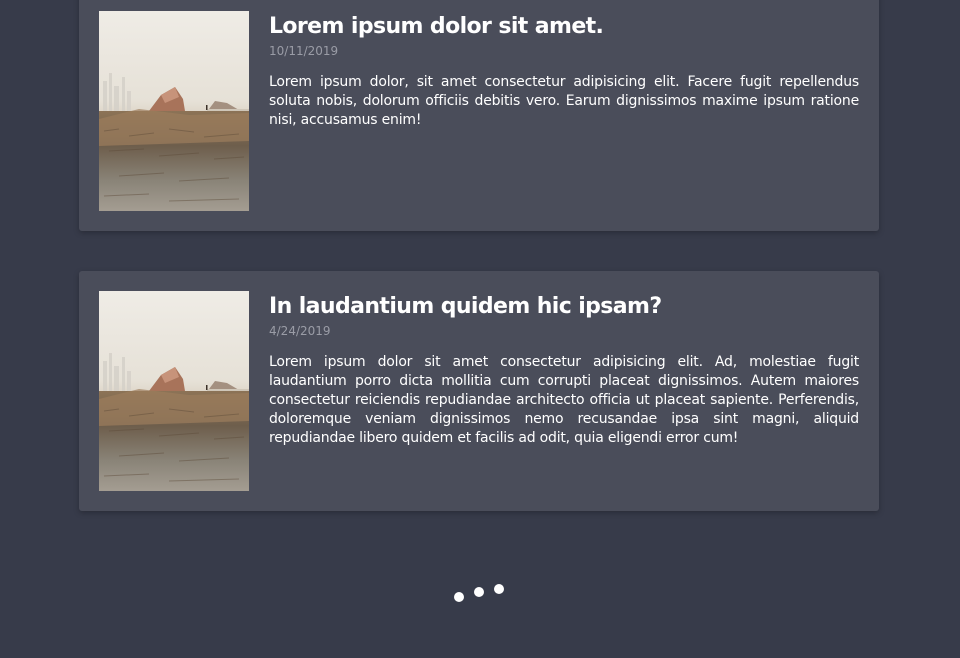 The width and height of the screenshot is (960, 658). Describe the element at coordinates (564, 307) in the screenshot. I see `post-title: In laudantium quidem hic ipsam?` at that location.